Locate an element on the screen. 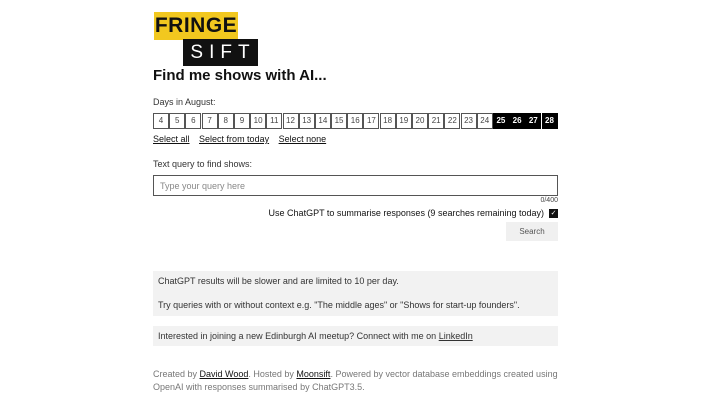  day-button-6: 6 is located at coordinates (193, 121).